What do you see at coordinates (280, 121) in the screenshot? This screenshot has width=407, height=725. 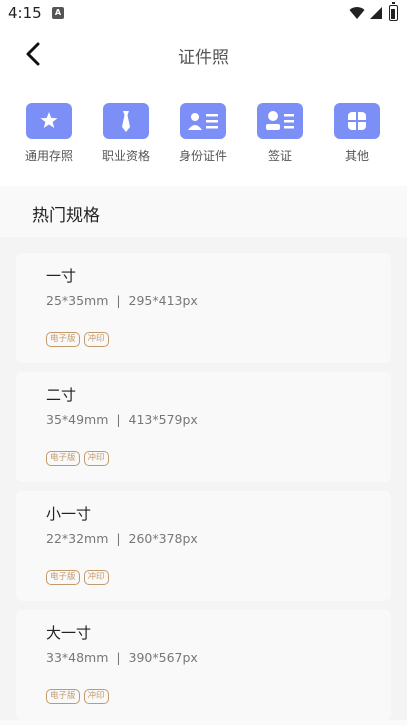 I see `visa-icon` at bounding box center [280, 121].